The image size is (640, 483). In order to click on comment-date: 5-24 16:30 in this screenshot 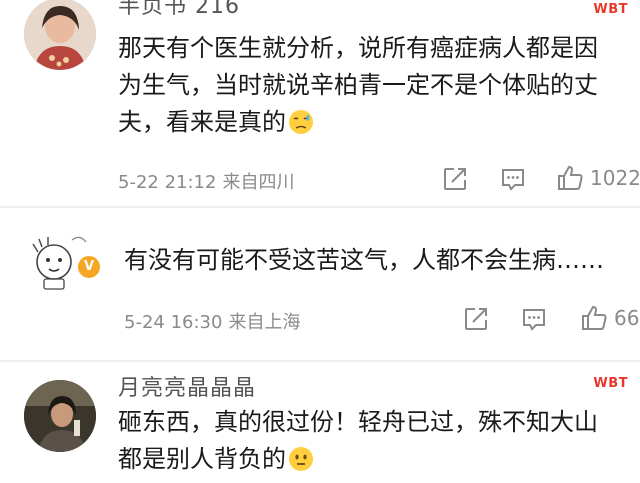, I will do `click(173, 322)`.